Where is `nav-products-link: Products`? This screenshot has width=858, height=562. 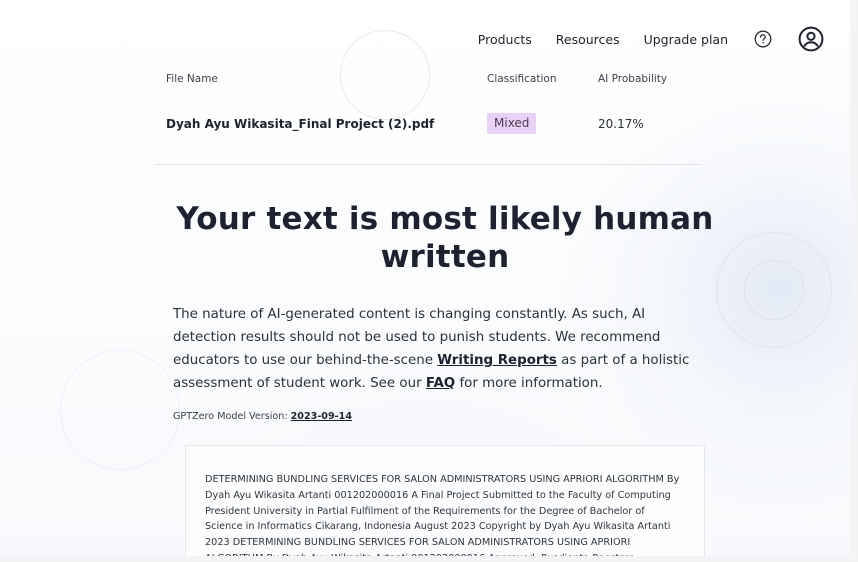 nav-products-link: Products is located at coordinates (505, 39).